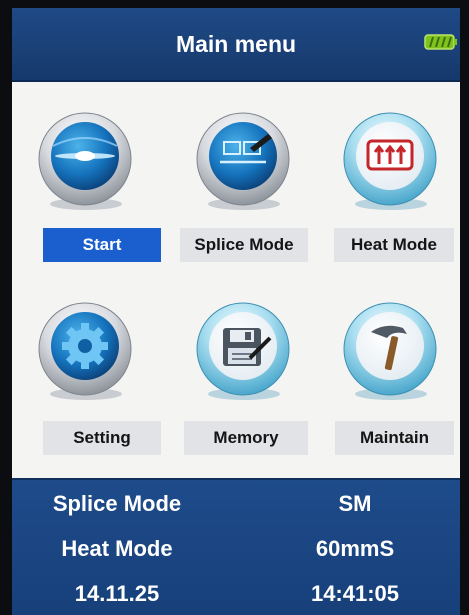  I want to click on datetime-row: 14.11.25 14:41:05, so click(236, 594).